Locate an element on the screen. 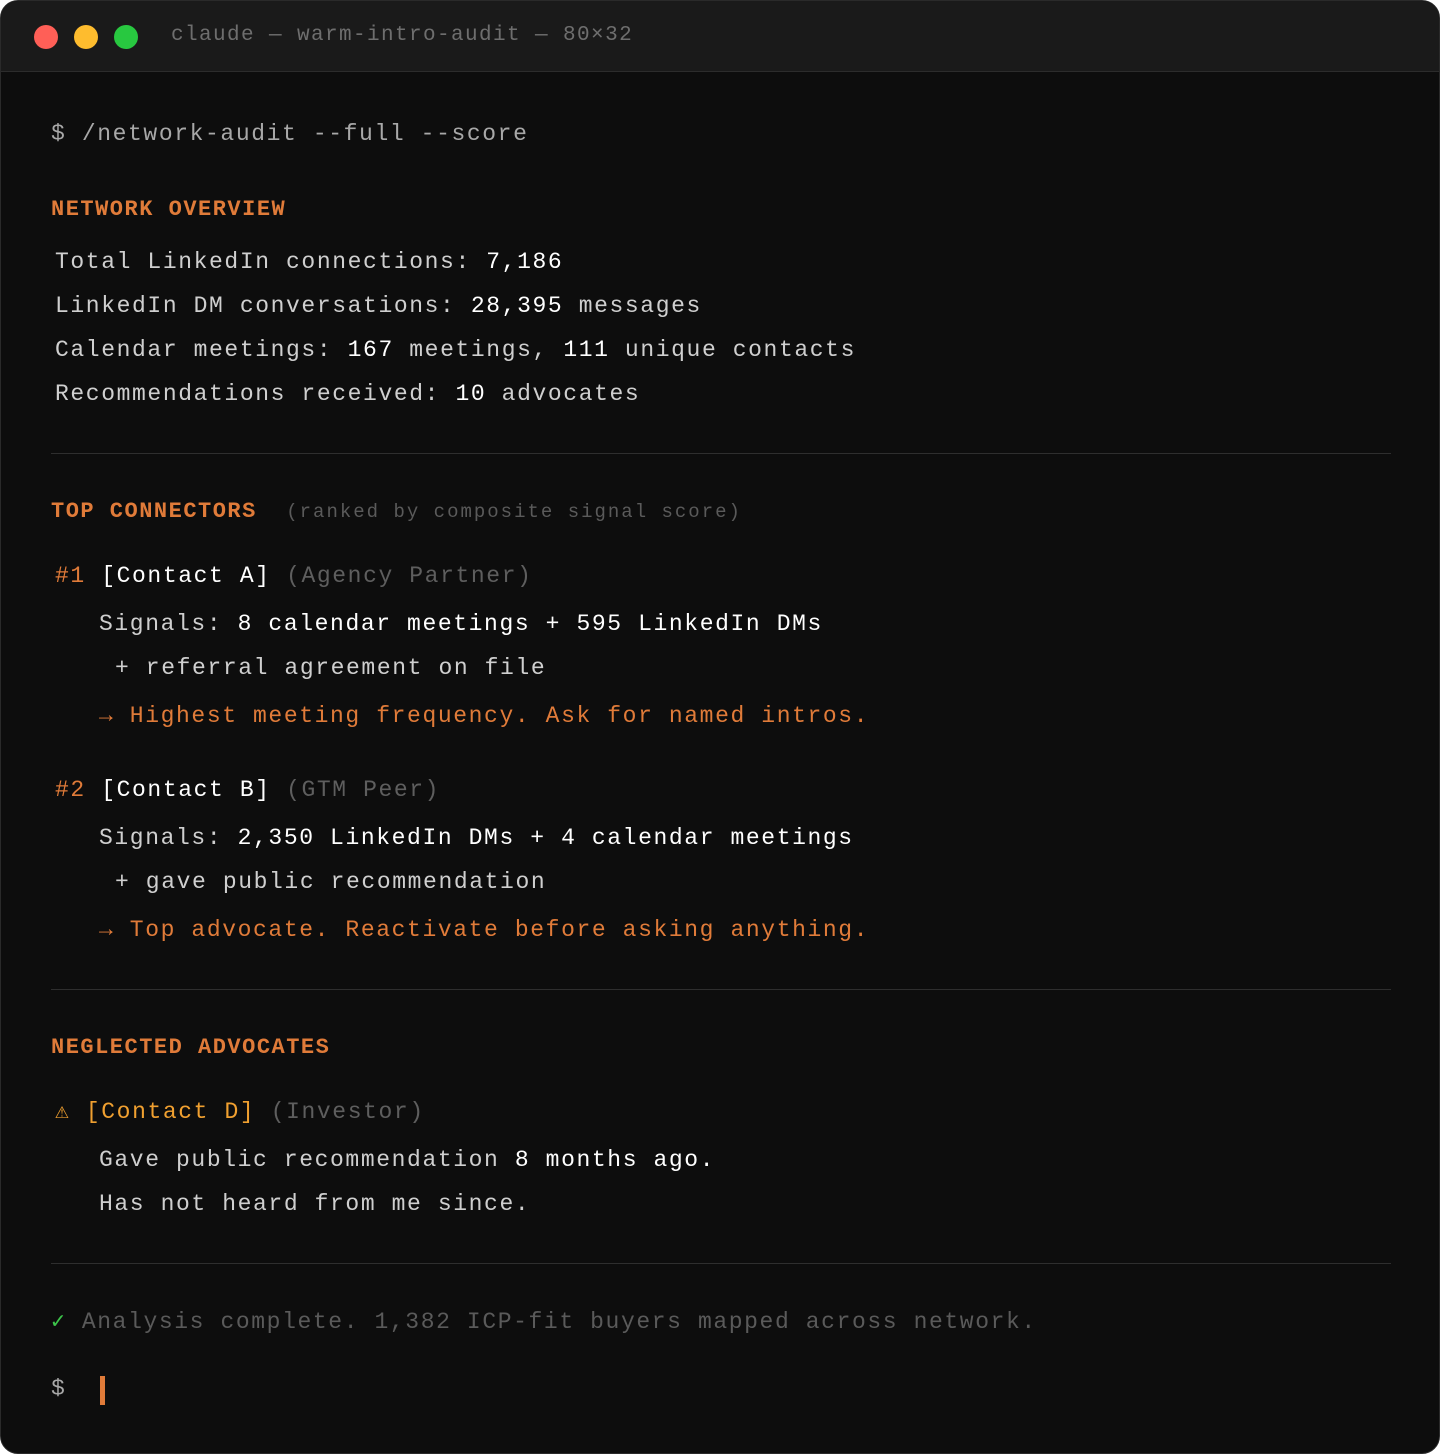 Image resolution: width=1440 pixels, height=1454 pixels. contact-name: [Contact D] is located at coordinates (170, 1112).